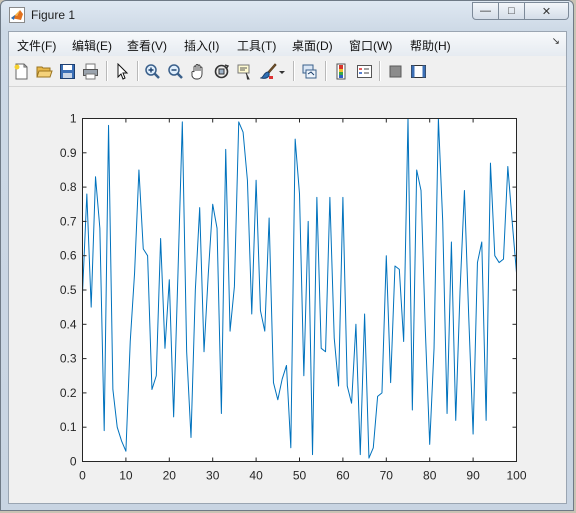  I want to click on hide-plot-tools-icon, so click(395, 71).